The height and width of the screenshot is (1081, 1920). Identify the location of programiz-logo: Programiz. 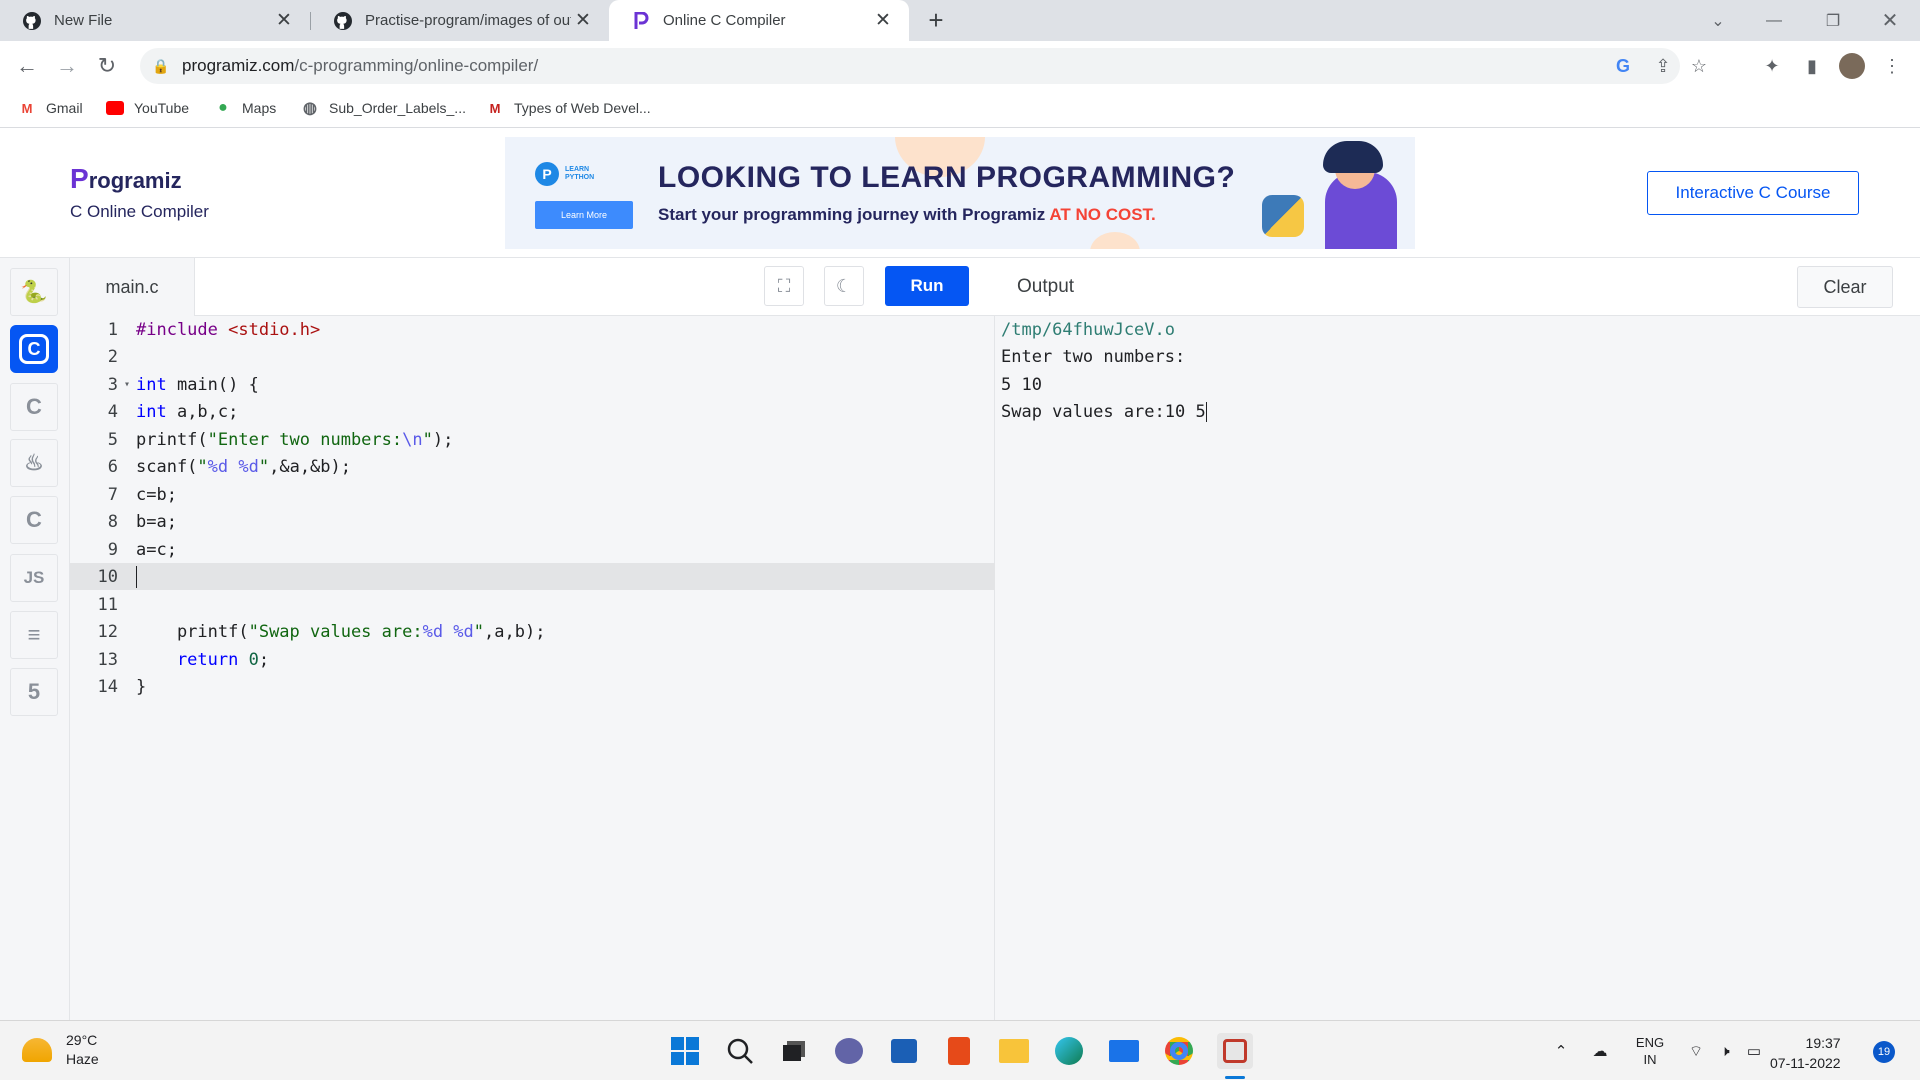
(126, 179).